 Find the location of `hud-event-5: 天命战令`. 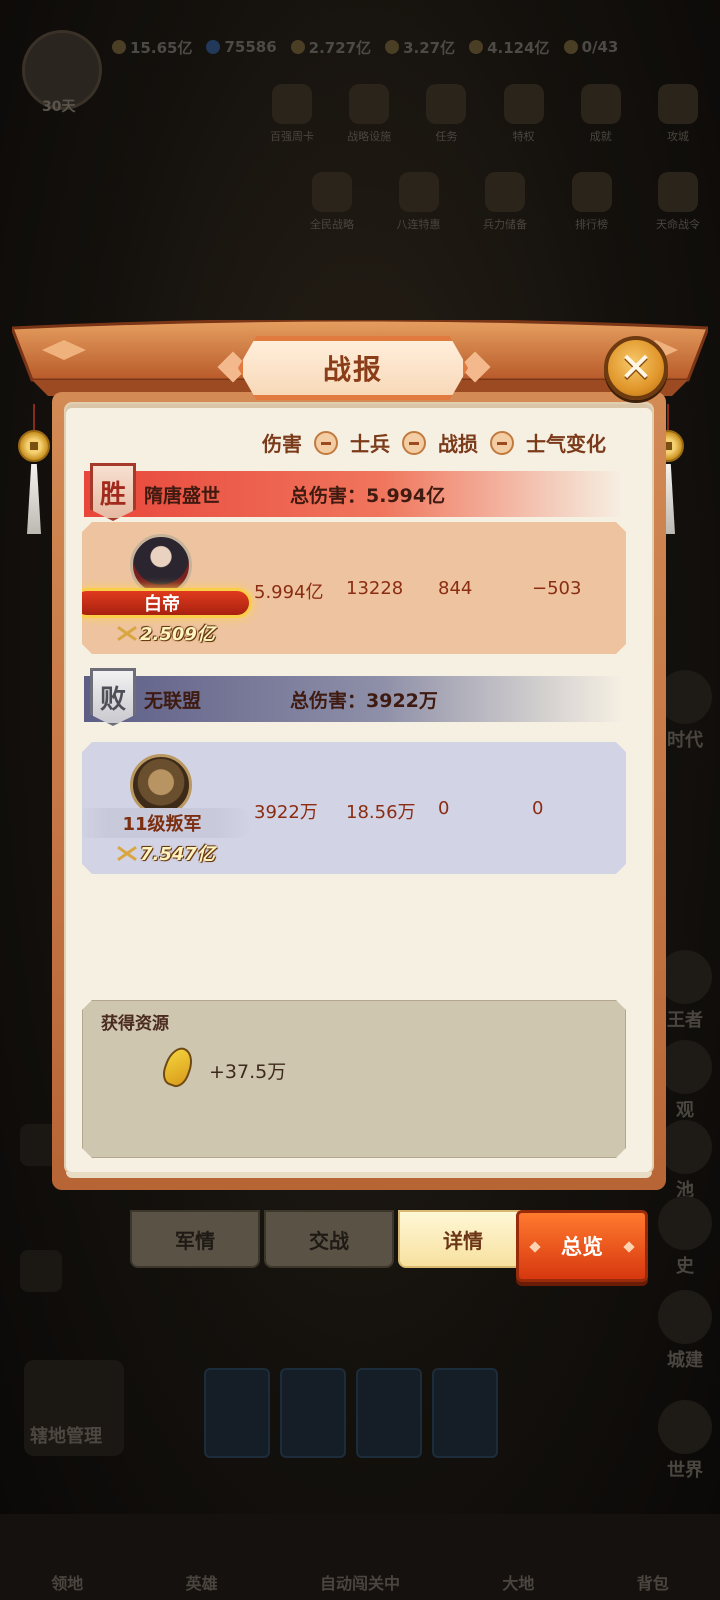

hud-event-5: 天命战令 is located at coordinates (678, 202).